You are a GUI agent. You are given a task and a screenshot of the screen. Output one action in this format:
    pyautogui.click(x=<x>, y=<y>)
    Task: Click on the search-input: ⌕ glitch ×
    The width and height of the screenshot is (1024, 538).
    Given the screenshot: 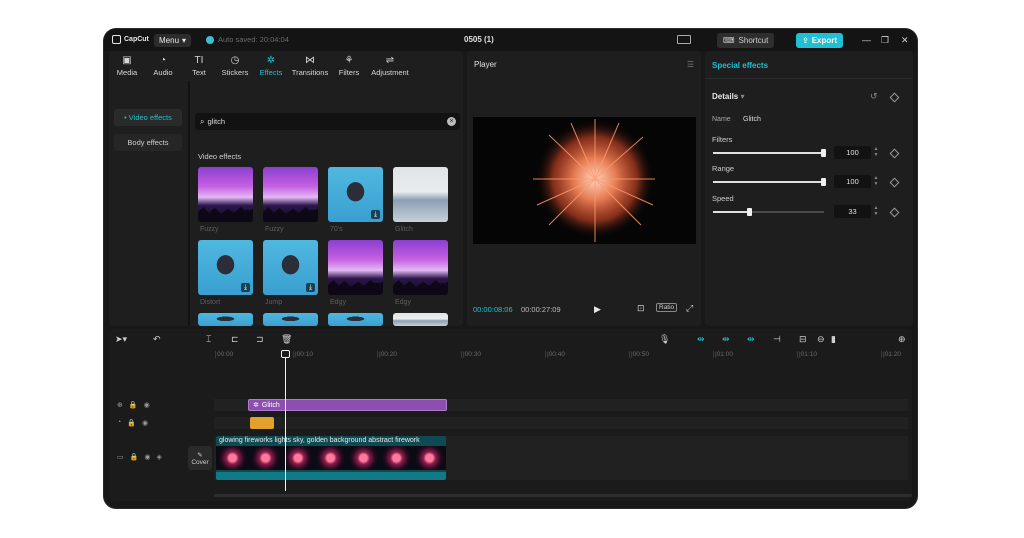 What is the action you would take?
    pyautogui.click(x=327, y=121)
    